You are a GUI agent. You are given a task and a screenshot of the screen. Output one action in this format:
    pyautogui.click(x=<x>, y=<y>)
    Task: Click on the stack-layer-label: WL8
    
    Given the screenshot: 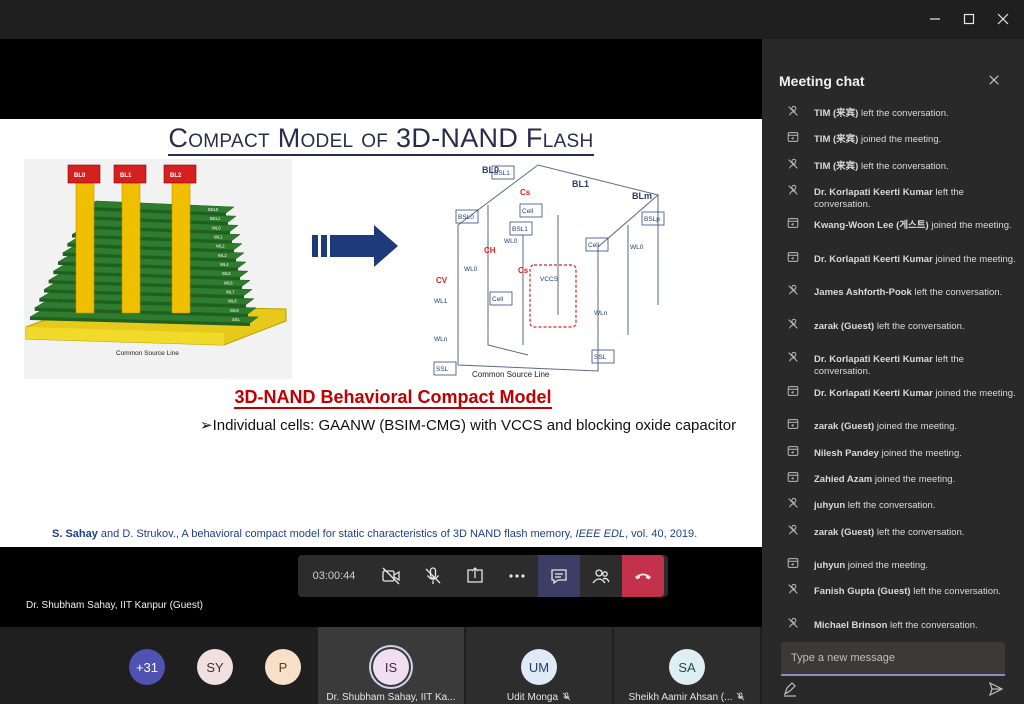 What is the action you would take?
    pyautogui.click(x=232, y=301)
    